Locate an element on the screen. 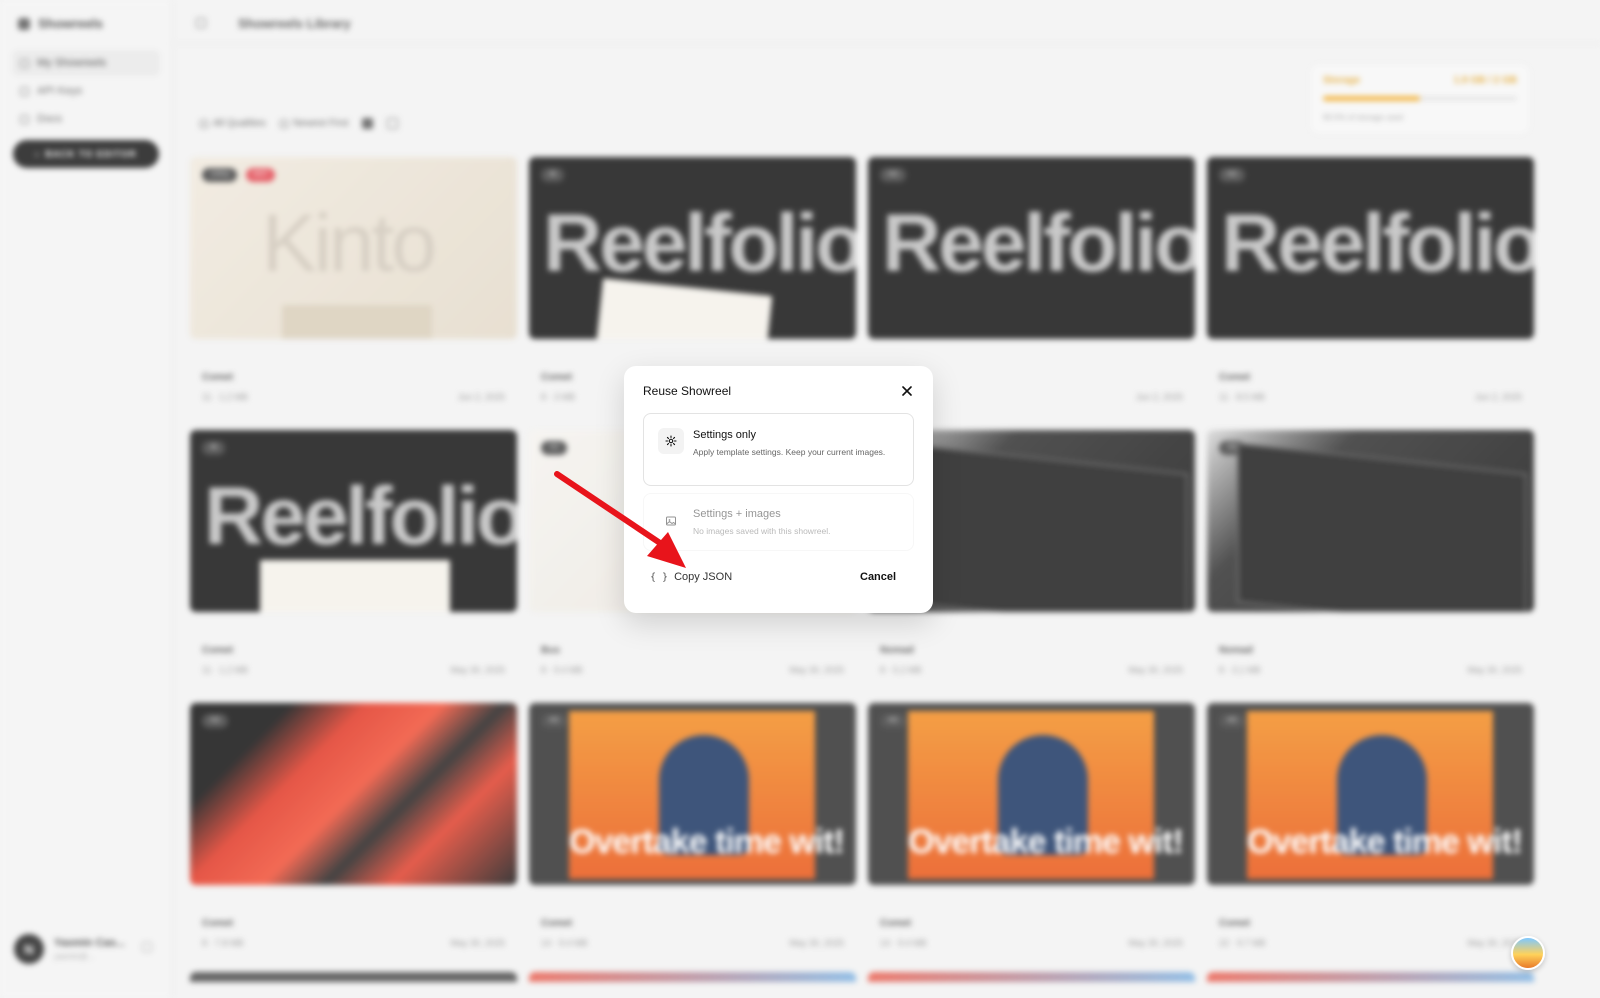  copy-json-button: { } Copy JSON is located at coordinates (691, 577).